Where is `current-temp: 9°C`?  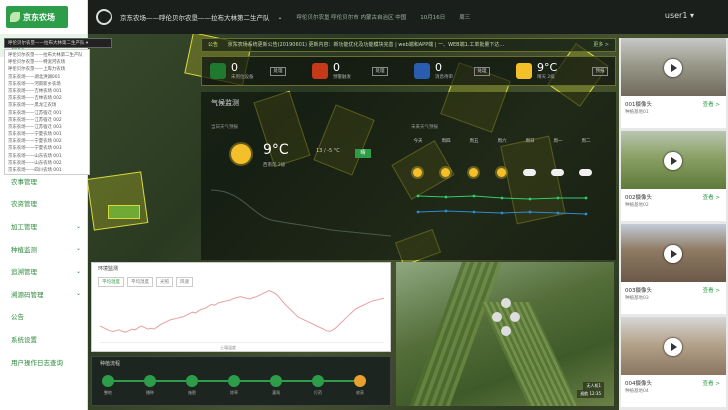
current-temp: 9°C is located at coordinates (276, 150).